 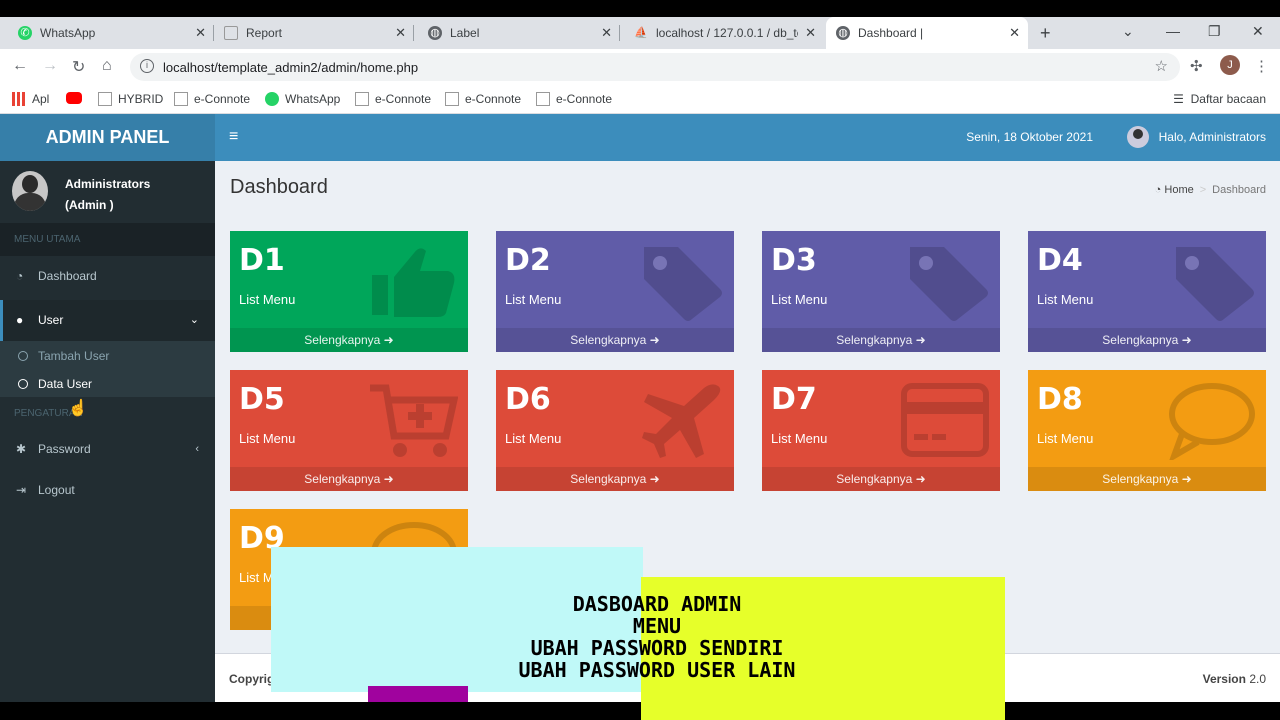 I want to click on sidebar-item-password: ✱ Password ‹, so click(x=107, y=449).